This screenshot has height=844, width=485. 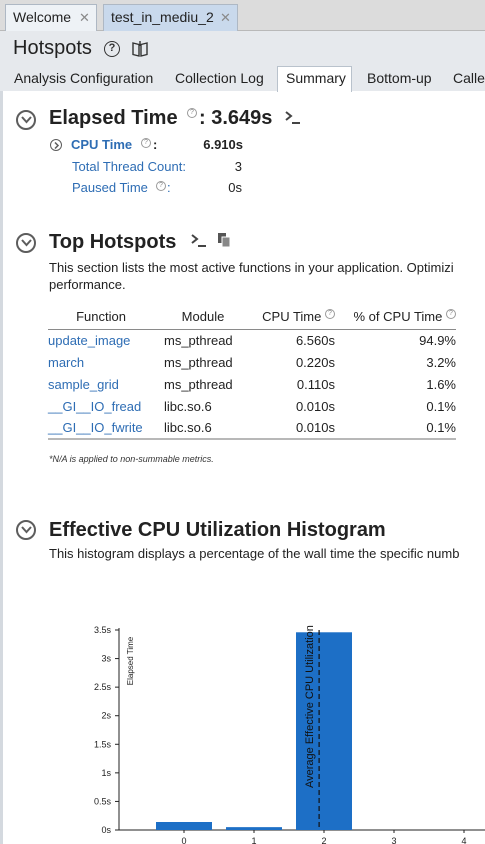 What do you see at coordinates (242, 15) in the screenshot?
I see `document-tab-strip: Welcome ✕ test_in_mediu_2 ✕` at bounding box center [242, 15].